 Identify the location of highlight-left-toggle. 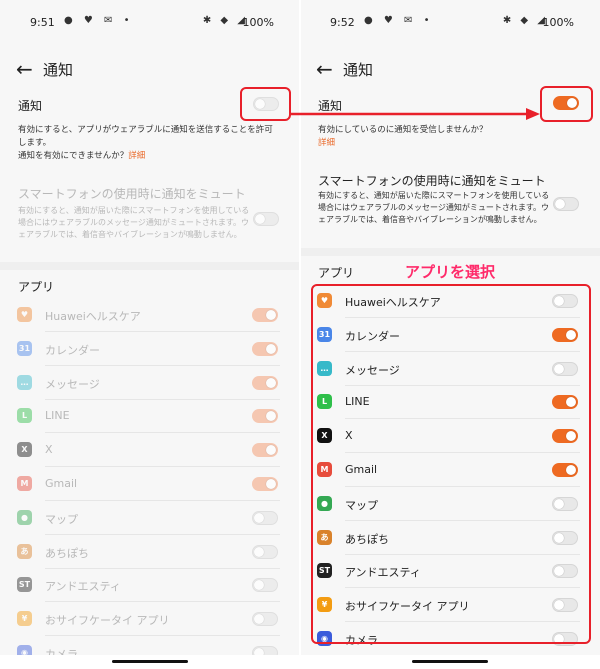
(265, 104).